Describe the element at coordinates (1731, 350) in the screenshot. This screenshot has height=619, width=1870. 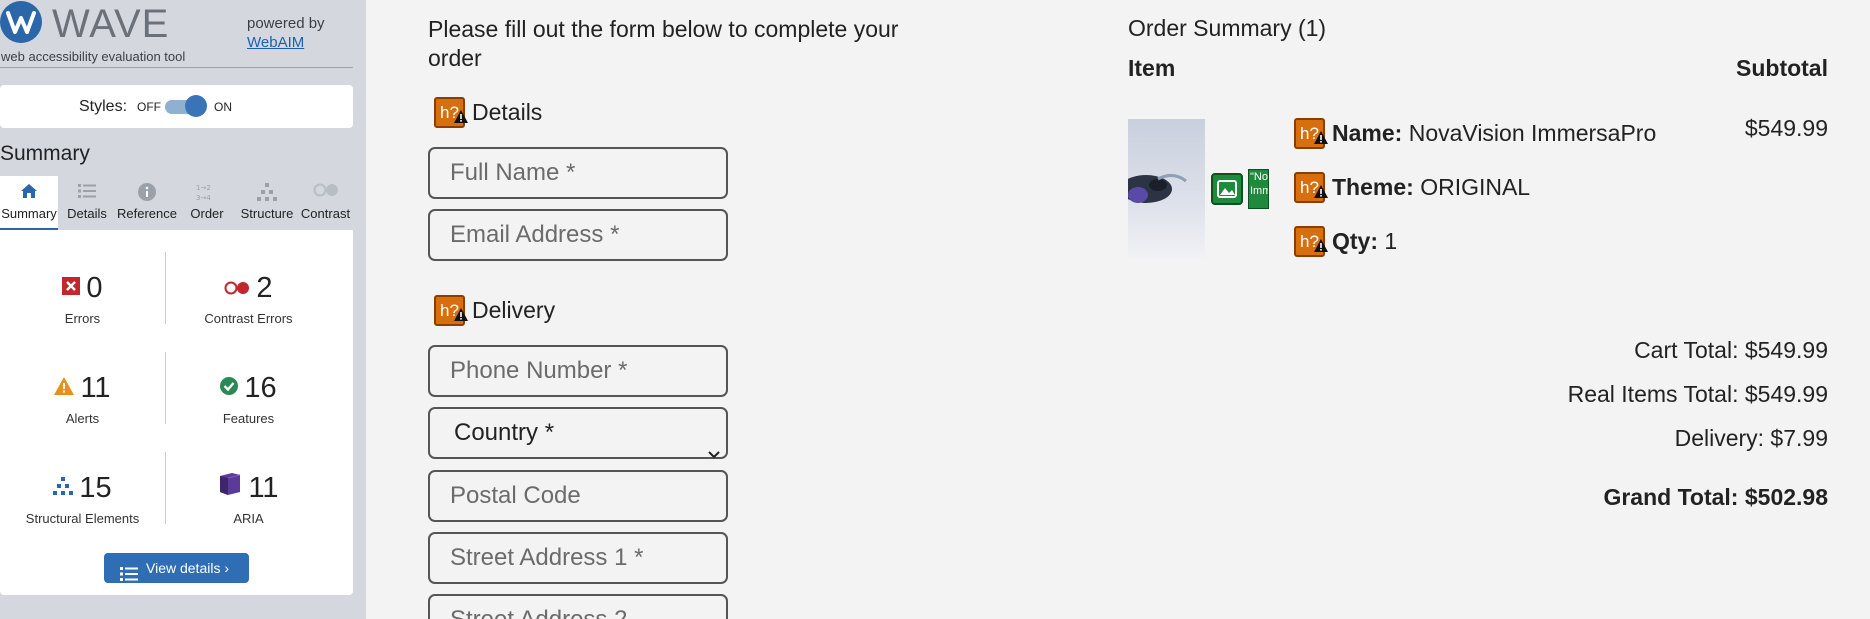
I see `cart-total: Cart Total: $549.99` at that location.